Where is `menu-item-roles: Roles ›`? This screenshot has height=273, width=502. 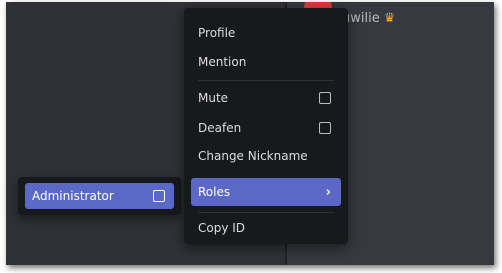
menu-item-roles: Roles › is located at coordinates (266, 192).